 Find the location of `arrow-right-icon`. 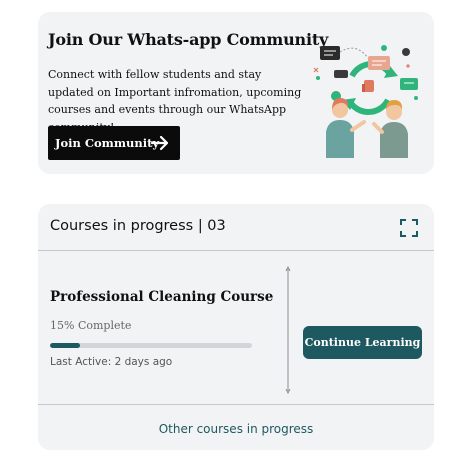

arrow-right-icon is located at coordinates (159, 143).